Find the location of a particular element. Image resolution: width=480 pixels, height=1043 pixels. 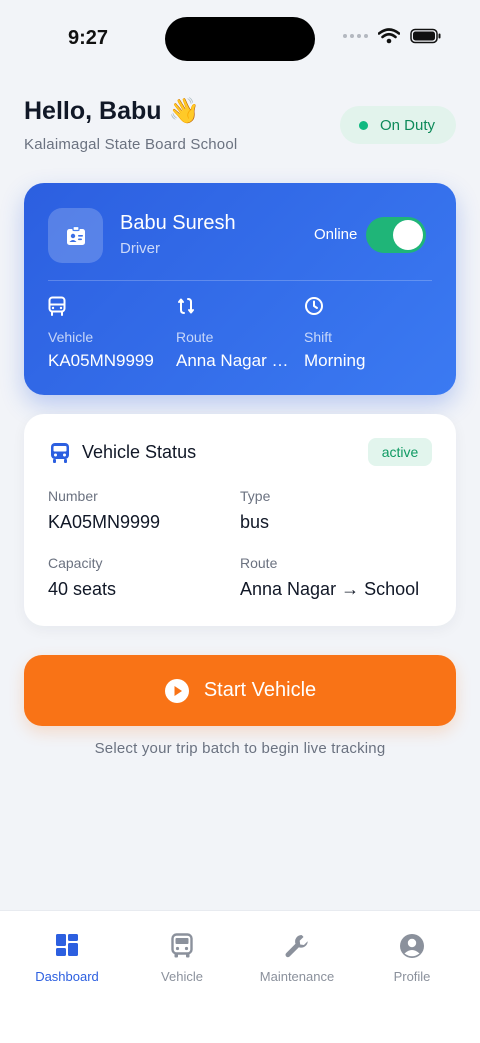

dynamic-island is located at coordinates (240, 39).